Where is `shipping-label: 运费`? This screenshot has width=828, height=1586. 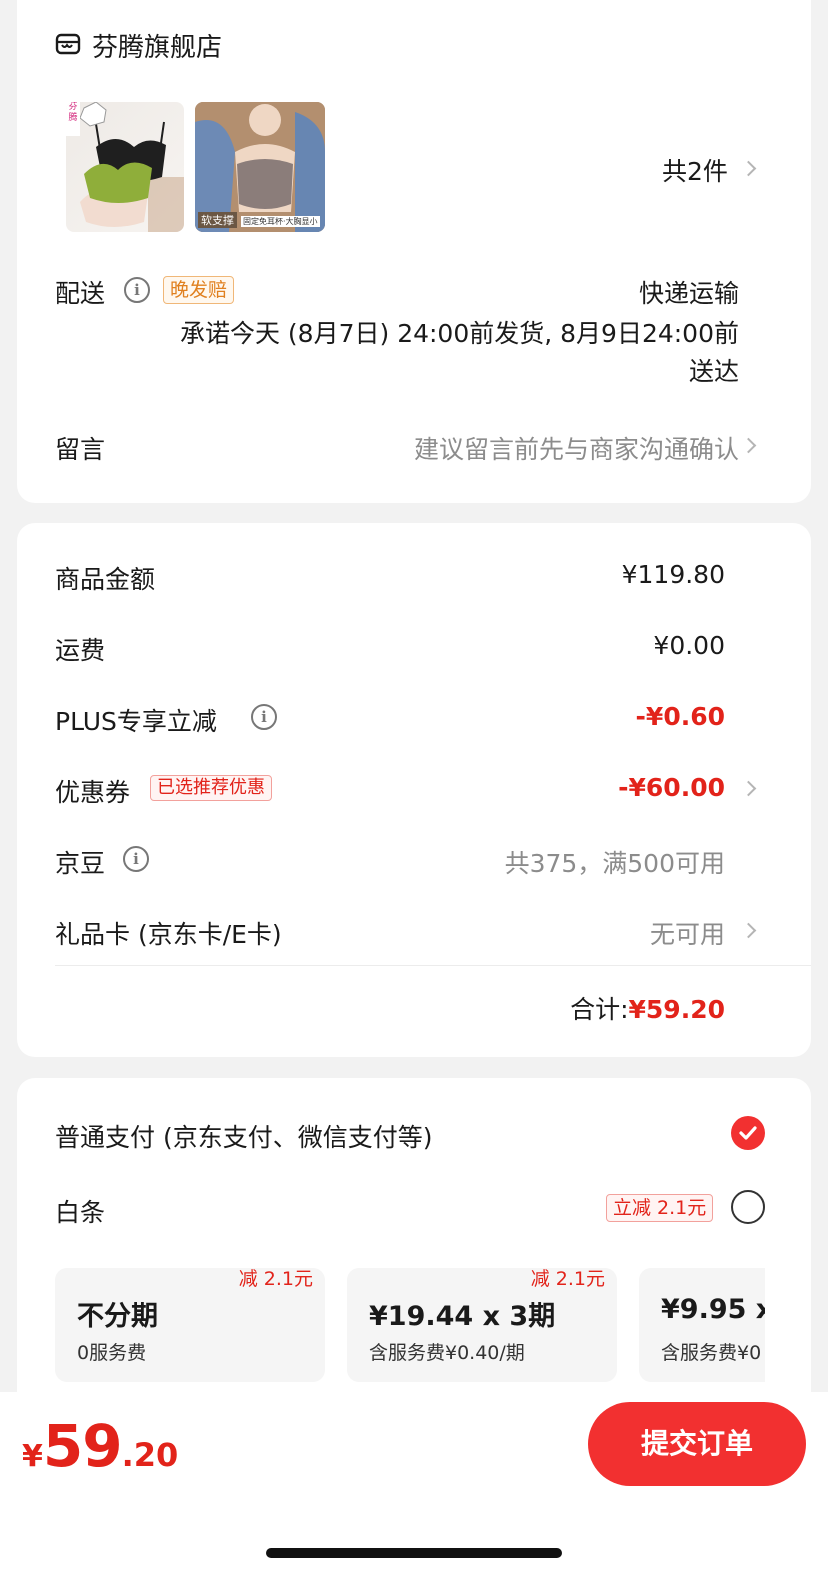 shipping-label: 运费 is located at coordinates (80, 650).